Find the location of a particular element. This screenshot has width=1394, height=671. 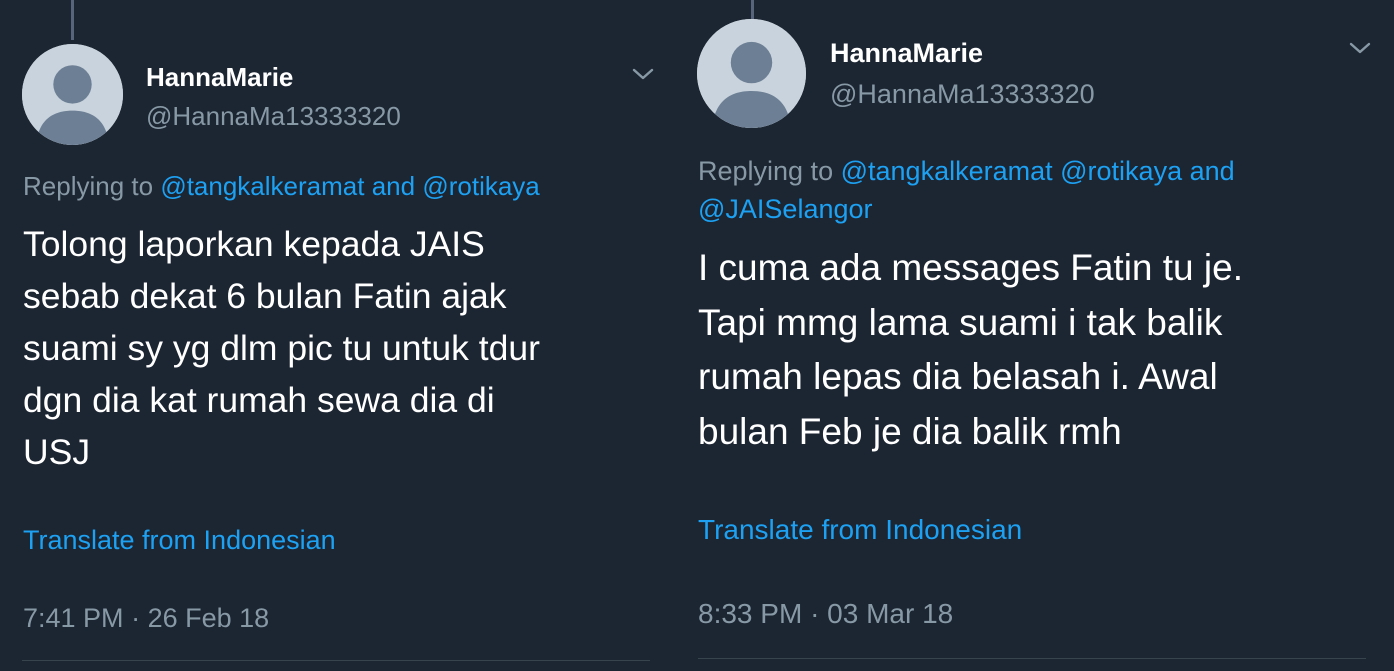

tweet-time: 8:33 PM is located at coordinates (750, 613).